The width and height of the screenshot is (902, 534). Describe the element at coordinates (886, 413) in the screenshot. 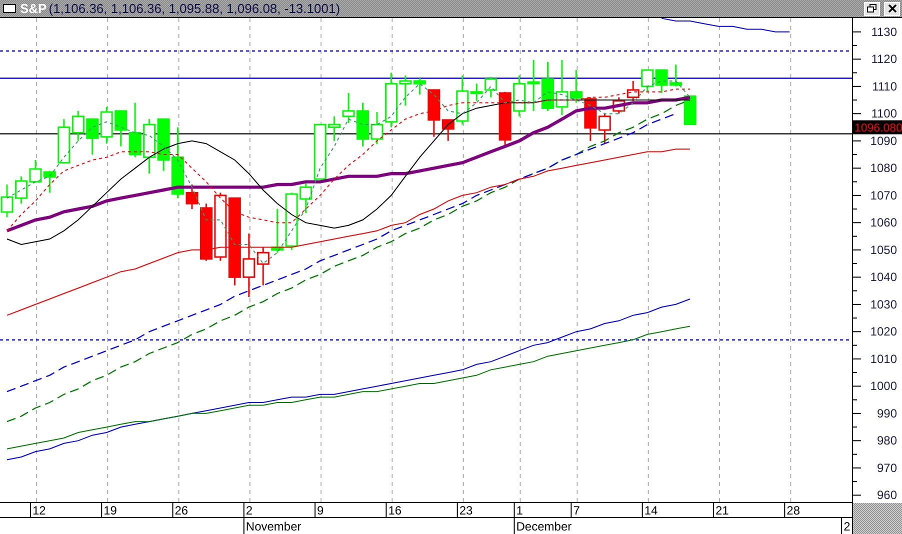

I see `y-axis-label: 990` at that location.